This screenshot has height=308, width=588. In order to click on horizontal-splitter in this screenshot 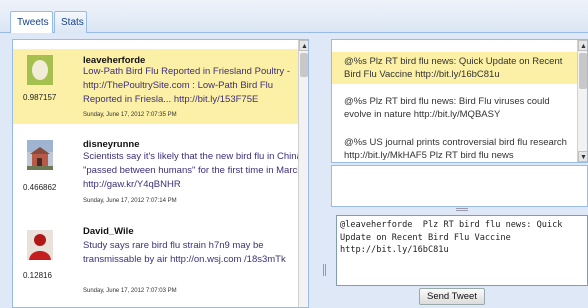, I will do `click(459, 209)`.